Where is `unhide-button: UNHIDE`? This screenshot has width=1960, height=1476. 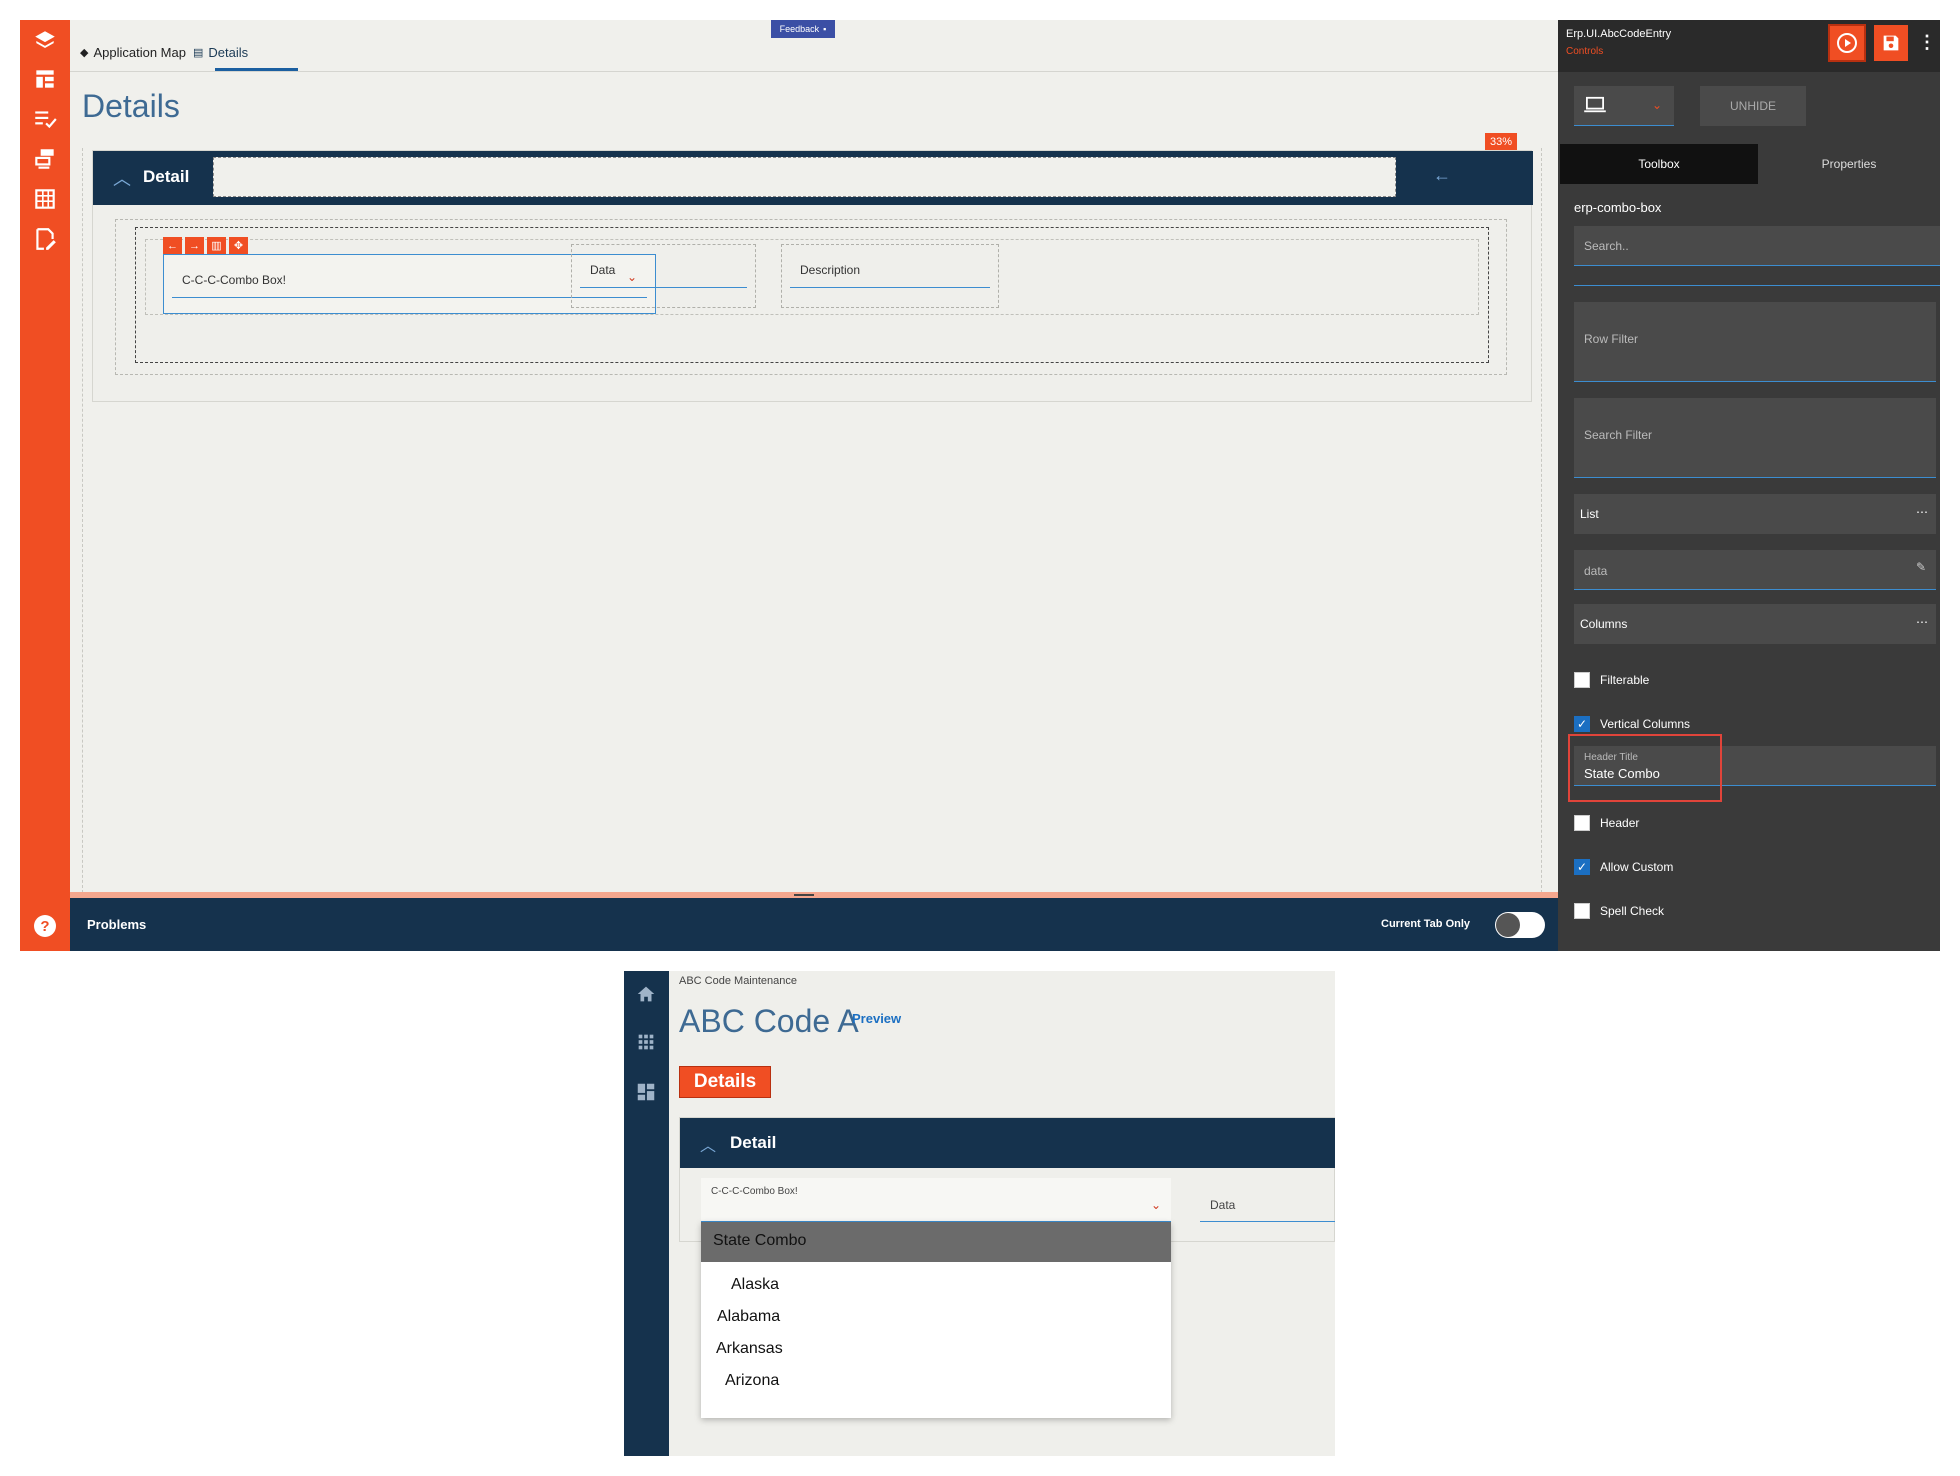 unhide-button: UNHIDE is located at coordinates (1753, 106).